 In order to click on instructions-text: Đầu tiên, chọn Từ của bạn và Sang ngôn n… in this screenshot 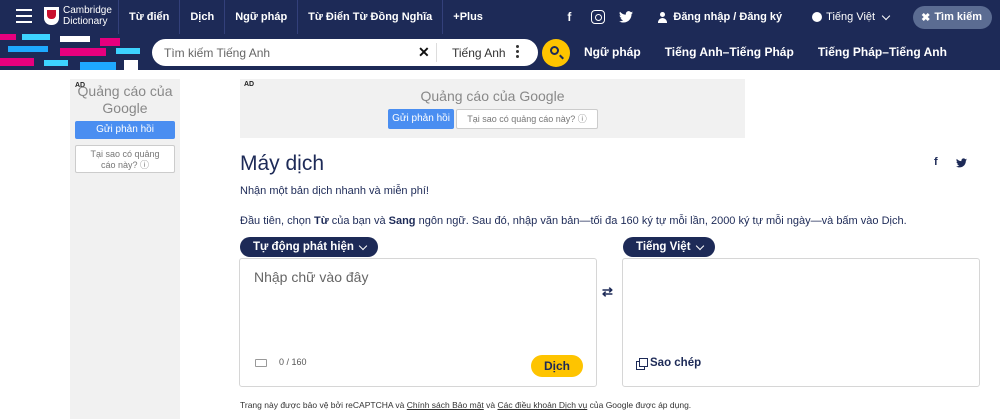, I will do `click(573, 221)`.